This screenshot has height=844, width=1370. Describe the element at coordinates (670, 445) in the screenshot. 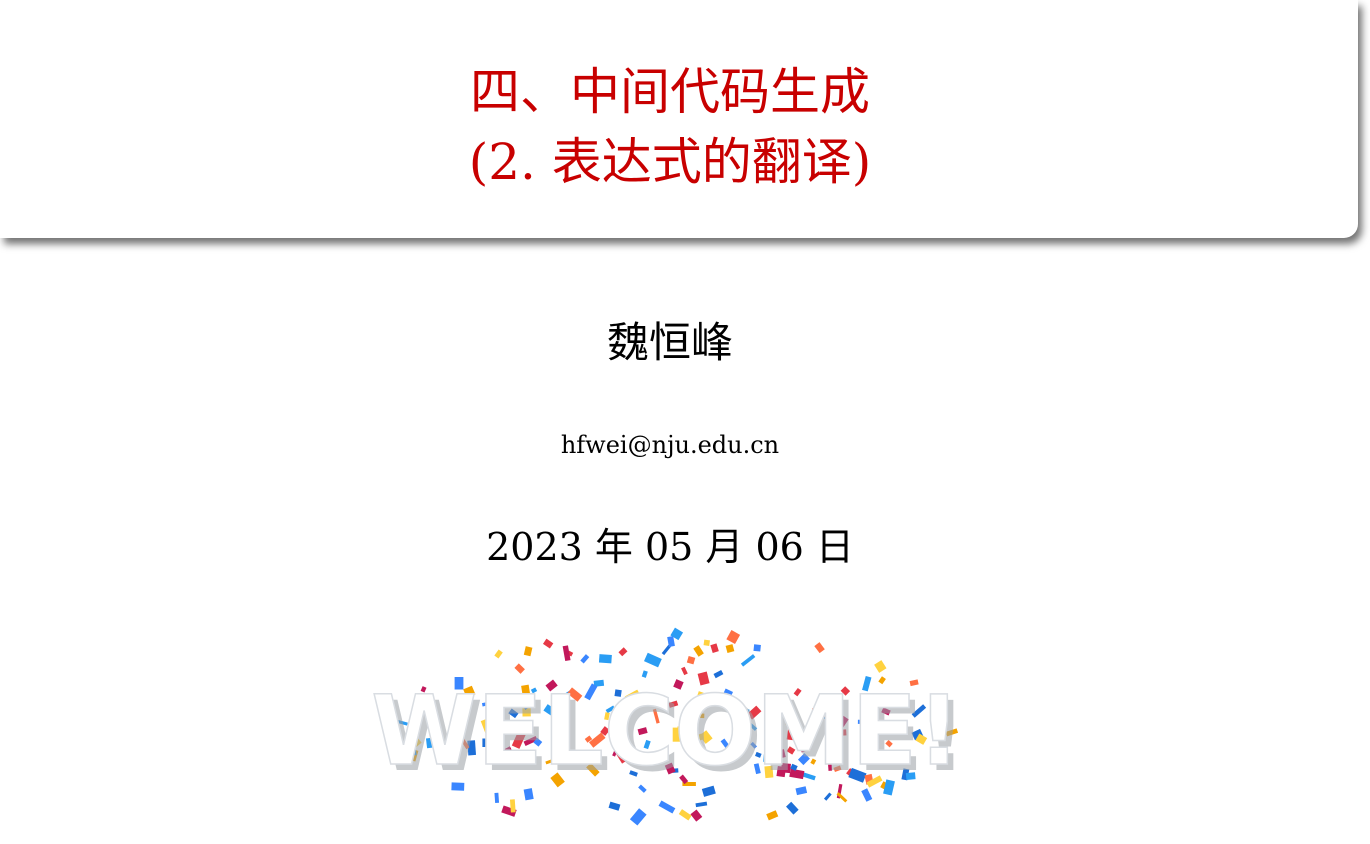

I see `author-email: hfwei@nju.edu.cn` at that location.